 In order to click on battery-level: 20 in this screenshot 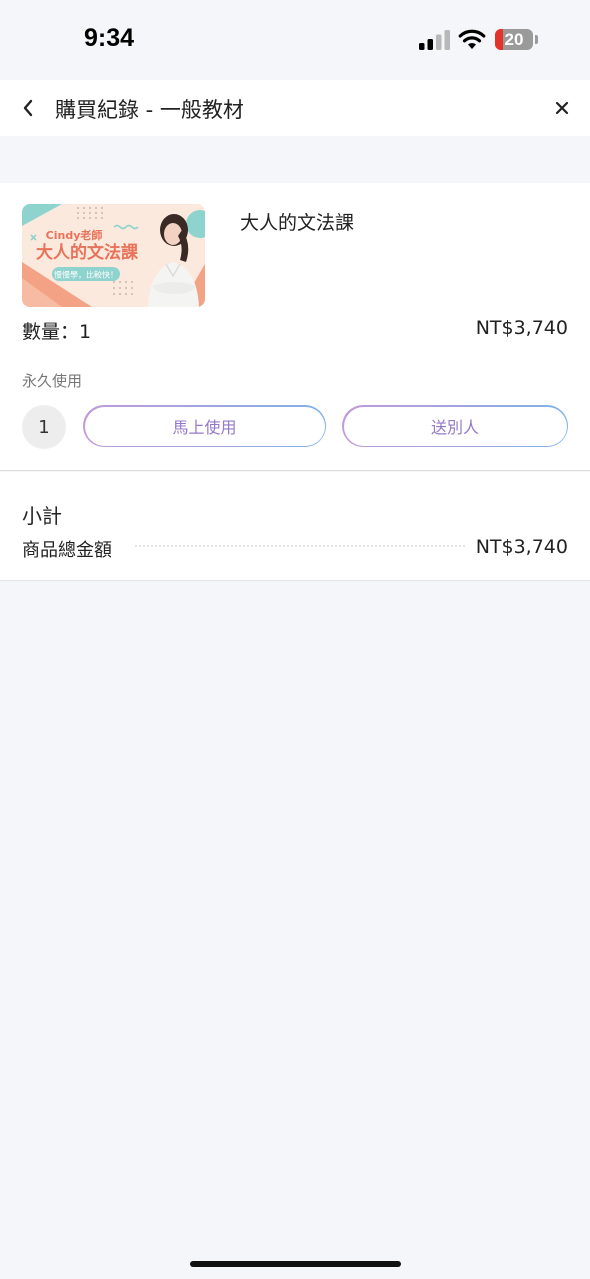, I will do `click(514, 39)`.